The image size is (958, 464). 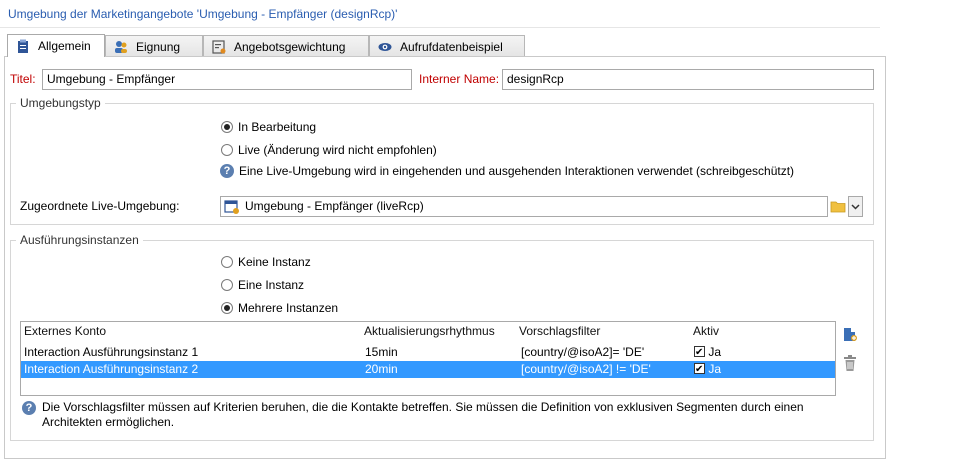 What do you see at coordinates (850, 363) in the screenshot?
I see `trash-icon` at bounding box center [850, 363].